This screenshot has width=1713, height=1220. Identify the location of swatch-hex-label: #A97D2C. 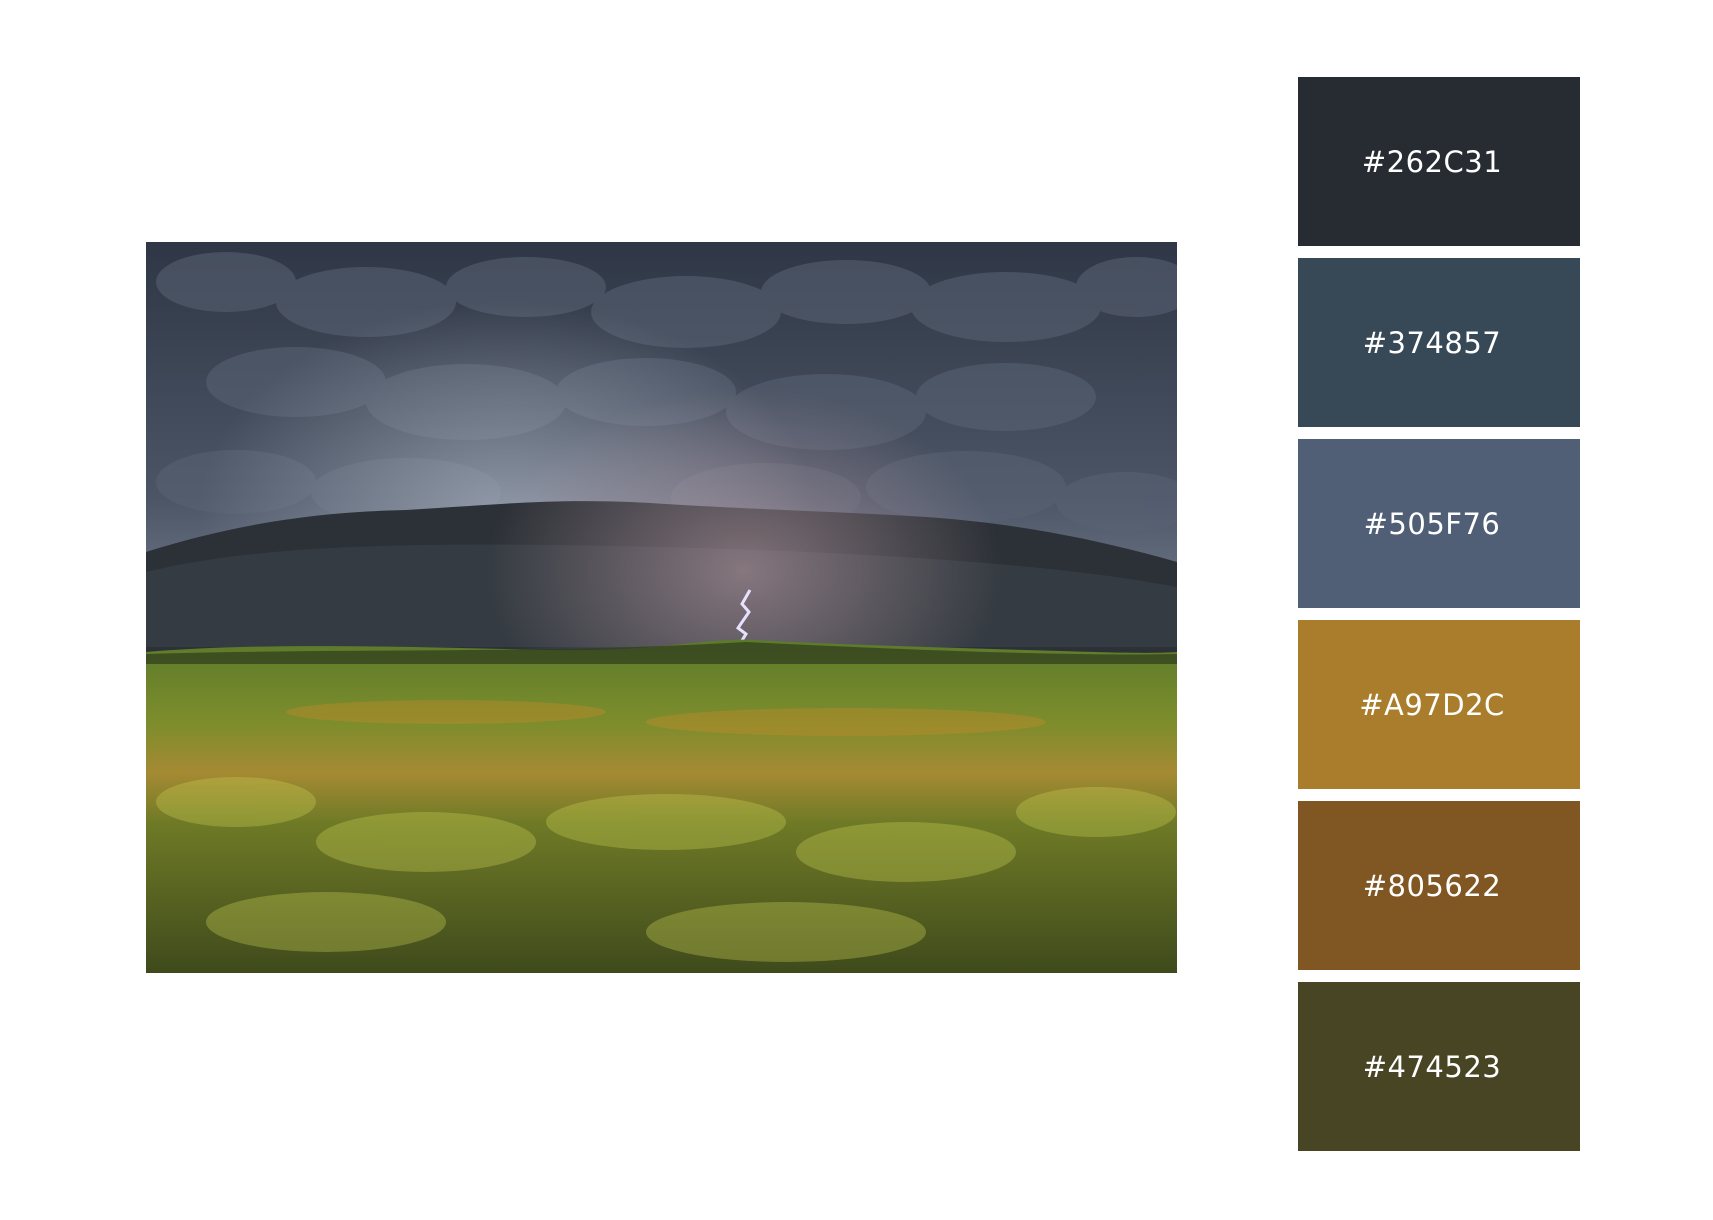
(1432, 704).